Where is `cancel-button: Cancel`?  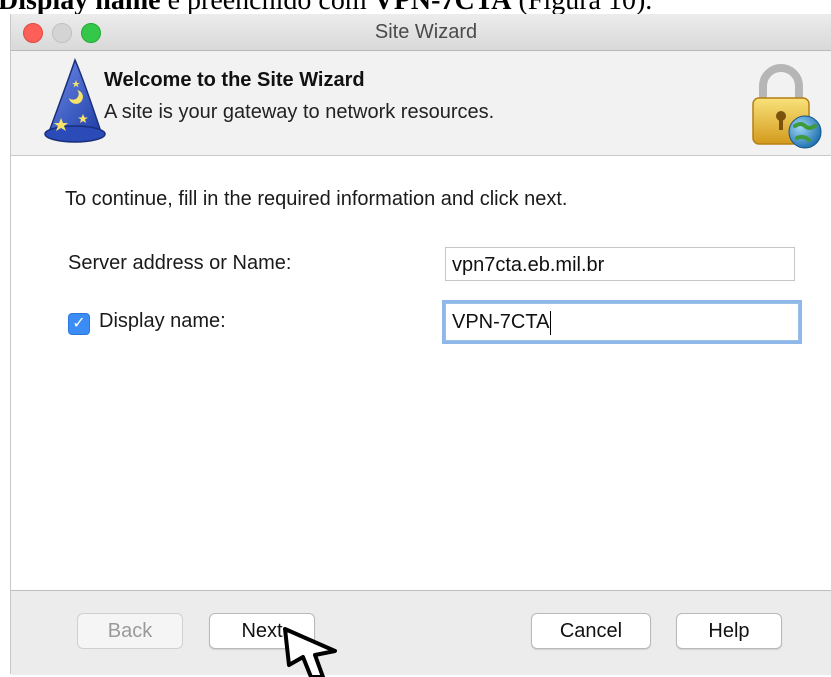
cancel-button: Cancel is located at coordinates (591, 631).